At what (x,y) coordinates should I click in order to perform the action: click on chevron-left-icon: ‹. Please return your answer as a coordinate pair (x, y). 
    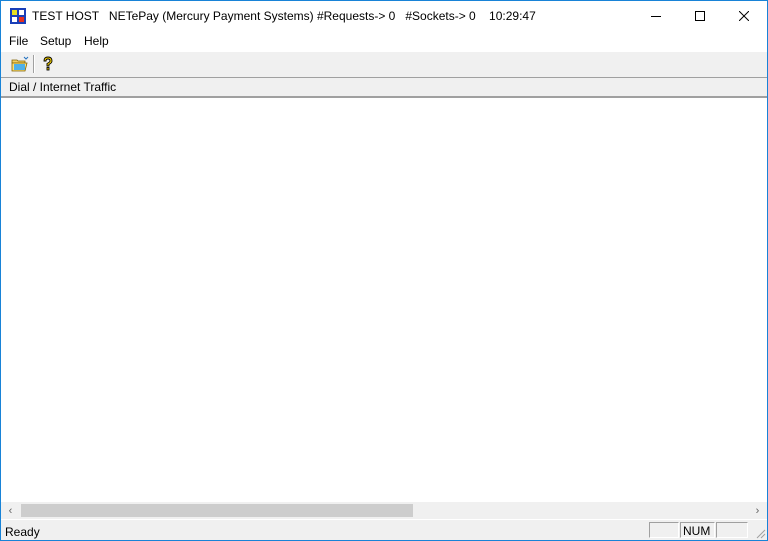
    Looking at the image, I should click on (10, 510).